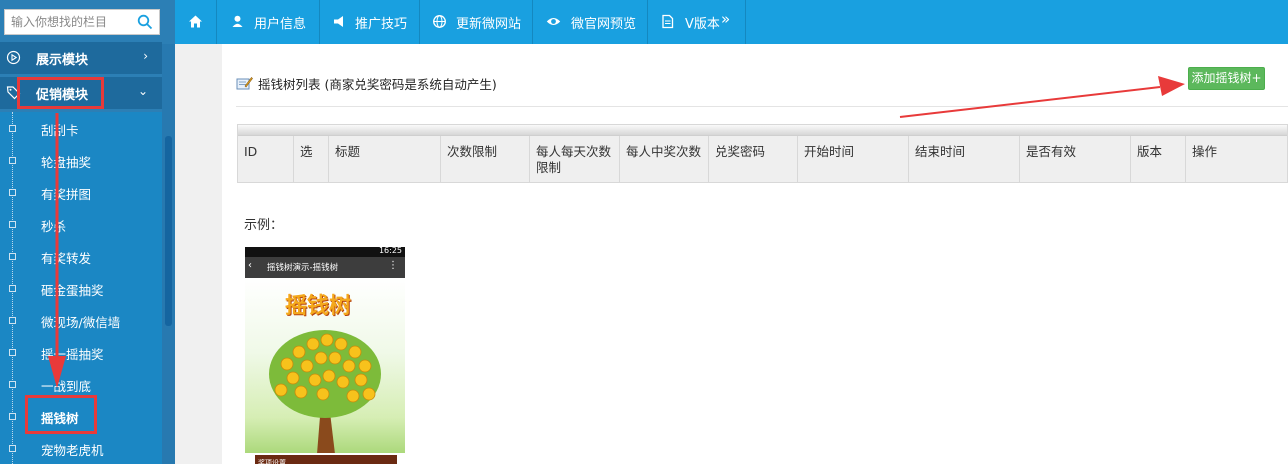 This screenshot has width=1288, height=464. I want to click on sidebar-item-label: 有奖转发, so click(66, 258).